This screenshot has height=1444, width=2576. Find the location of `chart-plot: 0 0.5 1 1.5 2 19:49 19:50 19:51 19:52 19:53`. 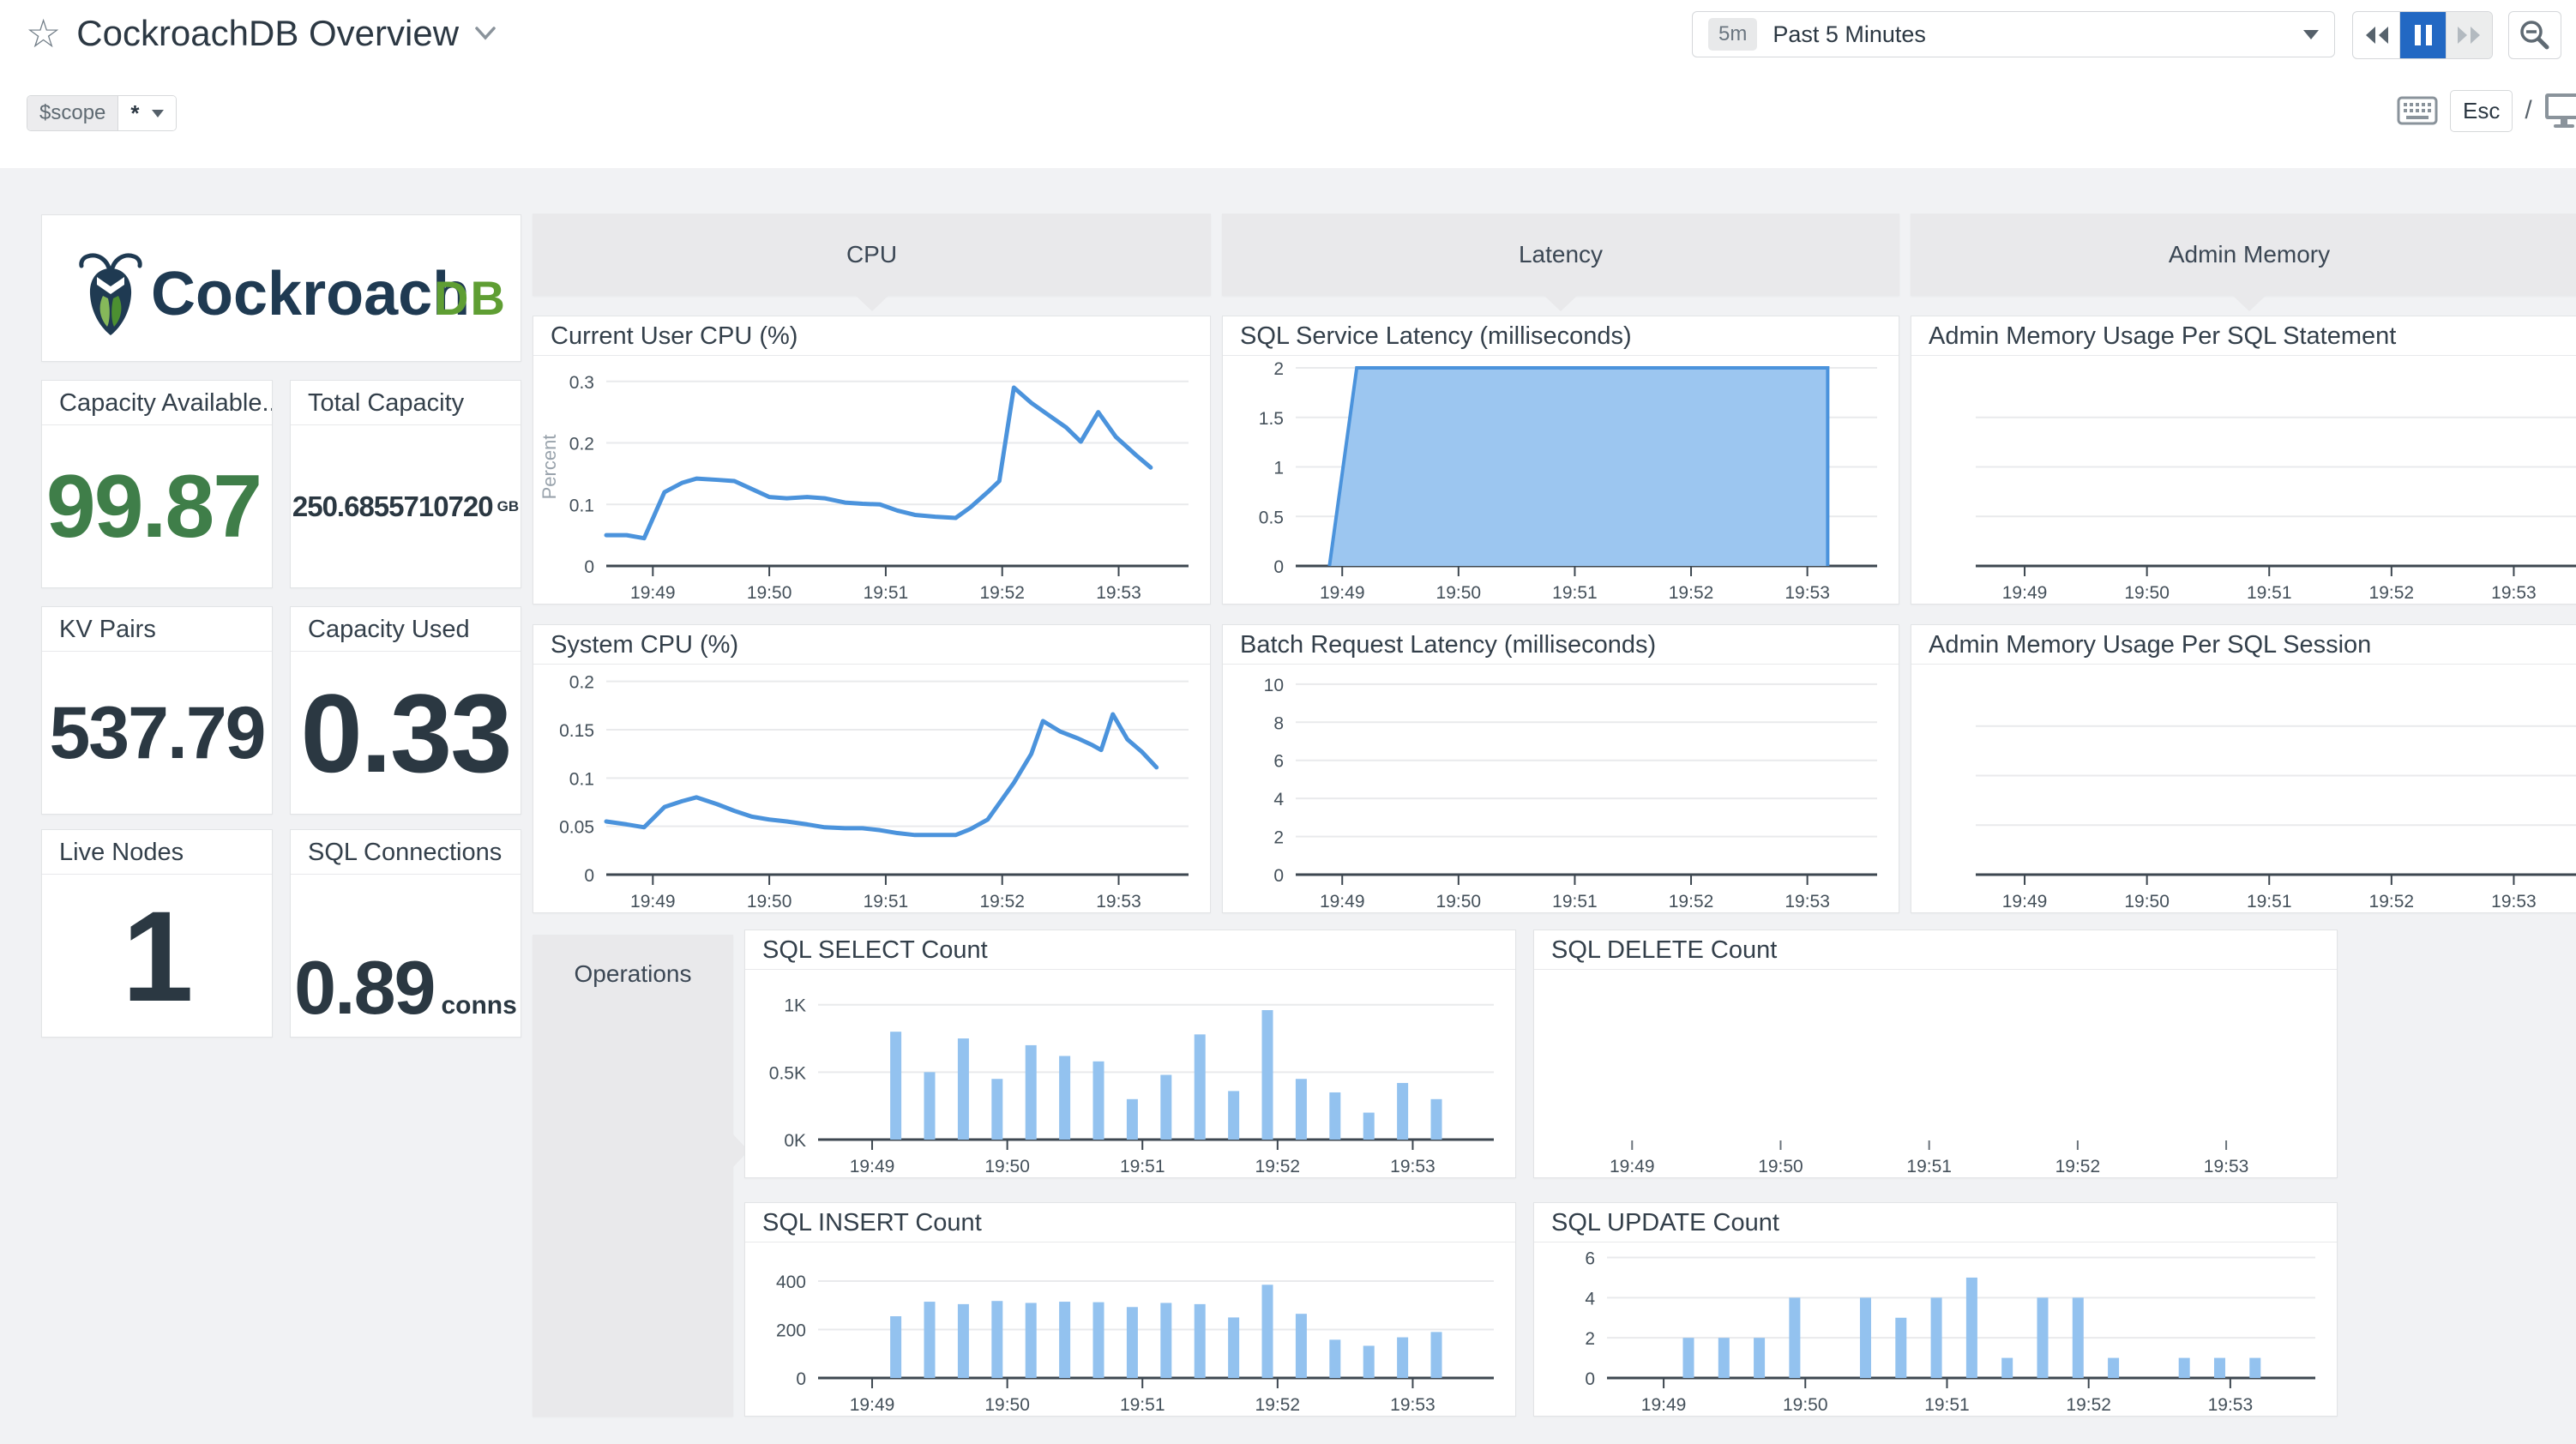

chart-plot: 0 0.5 1 1.5 2 19:49 19:50 19:51 19:52 19:53 is located at coordinates (1561, 480).